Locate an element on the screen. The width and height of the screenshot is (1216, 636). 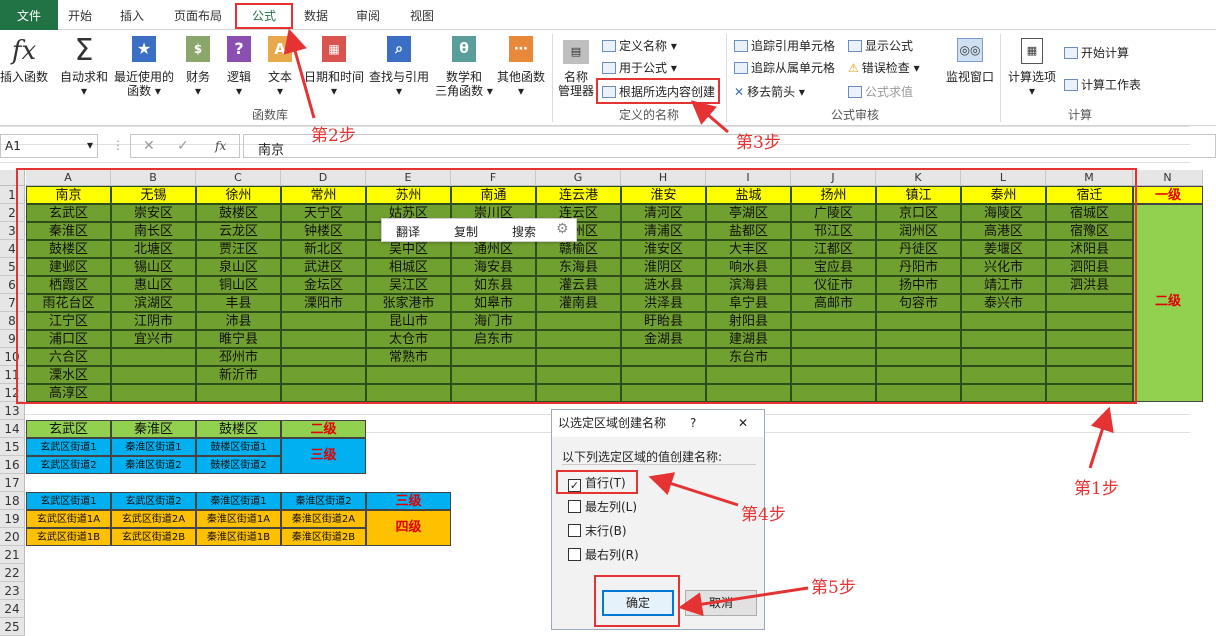
step2-arrow is located at coordinates (299, 73).